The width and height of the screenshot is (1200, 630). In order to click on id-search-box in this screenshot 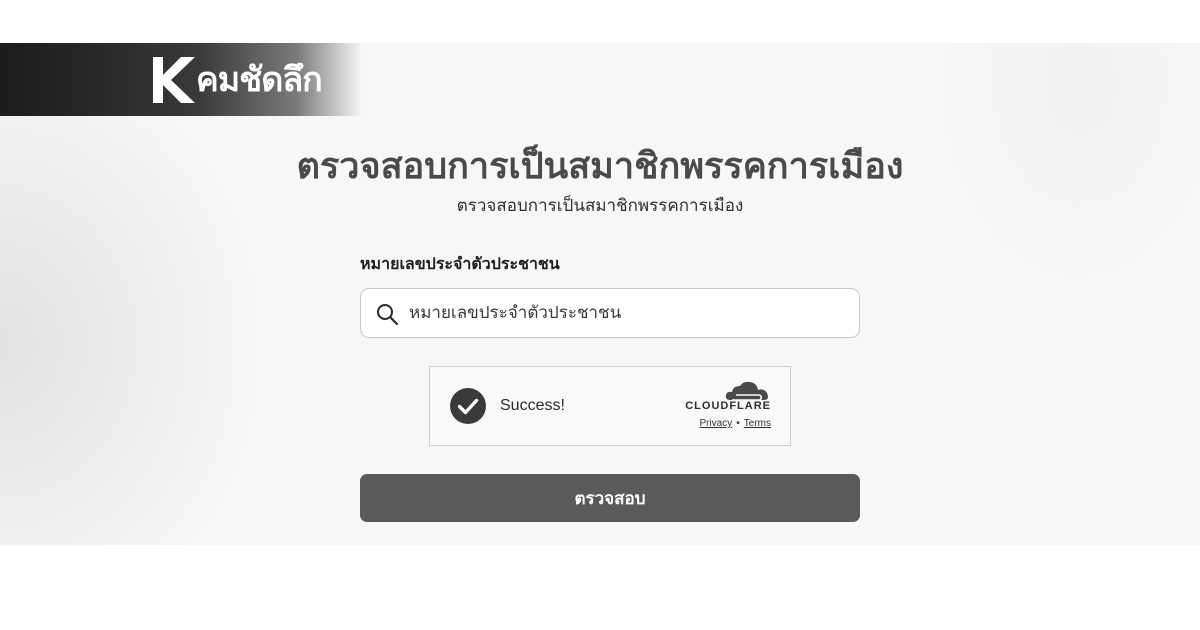, I will do `click(610, 313)`.